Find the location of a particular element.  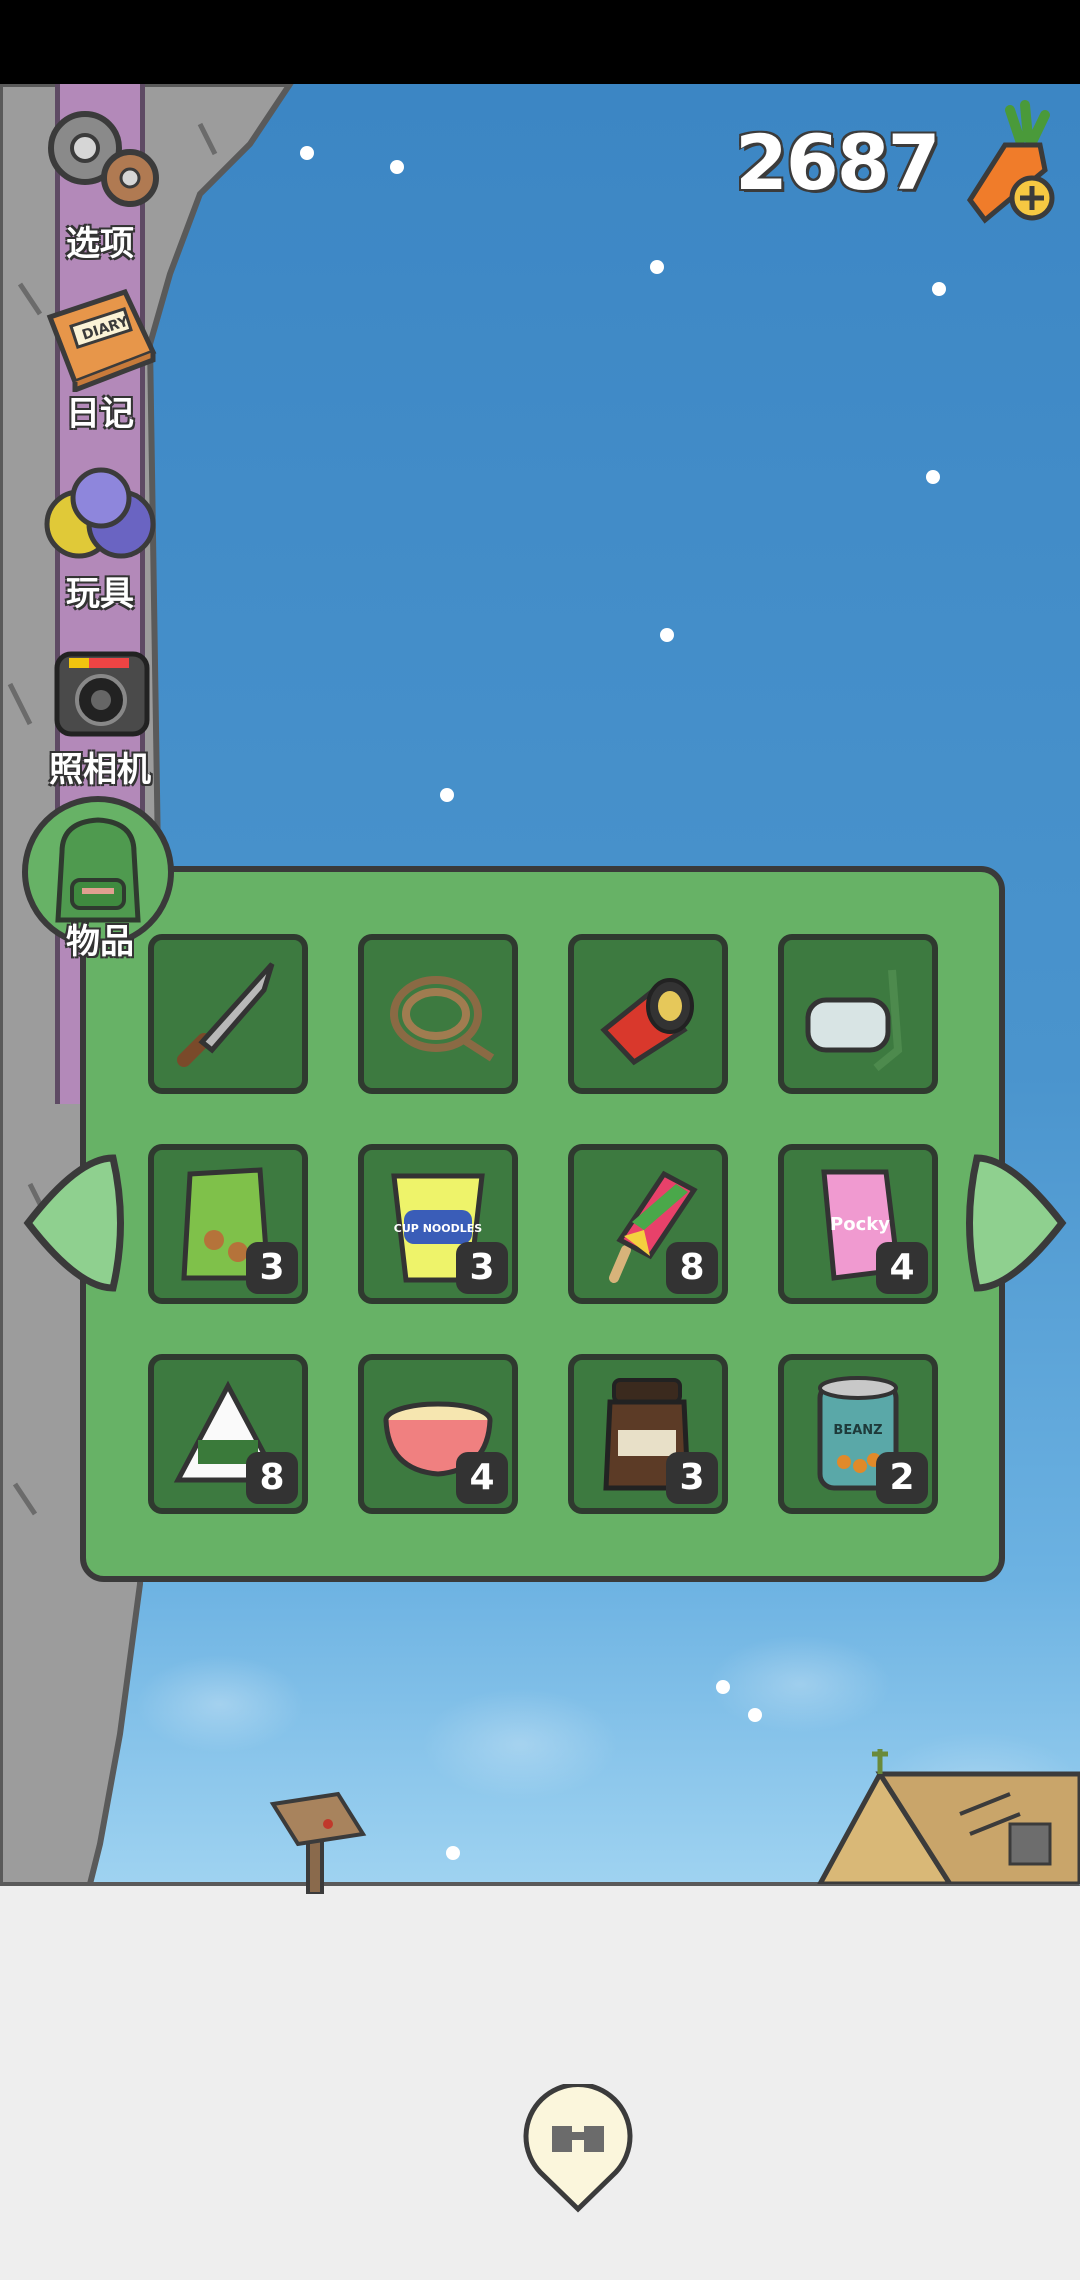

inventory-slot-beans-can: BEANZ 2 is located at coordinates (858, 1434).